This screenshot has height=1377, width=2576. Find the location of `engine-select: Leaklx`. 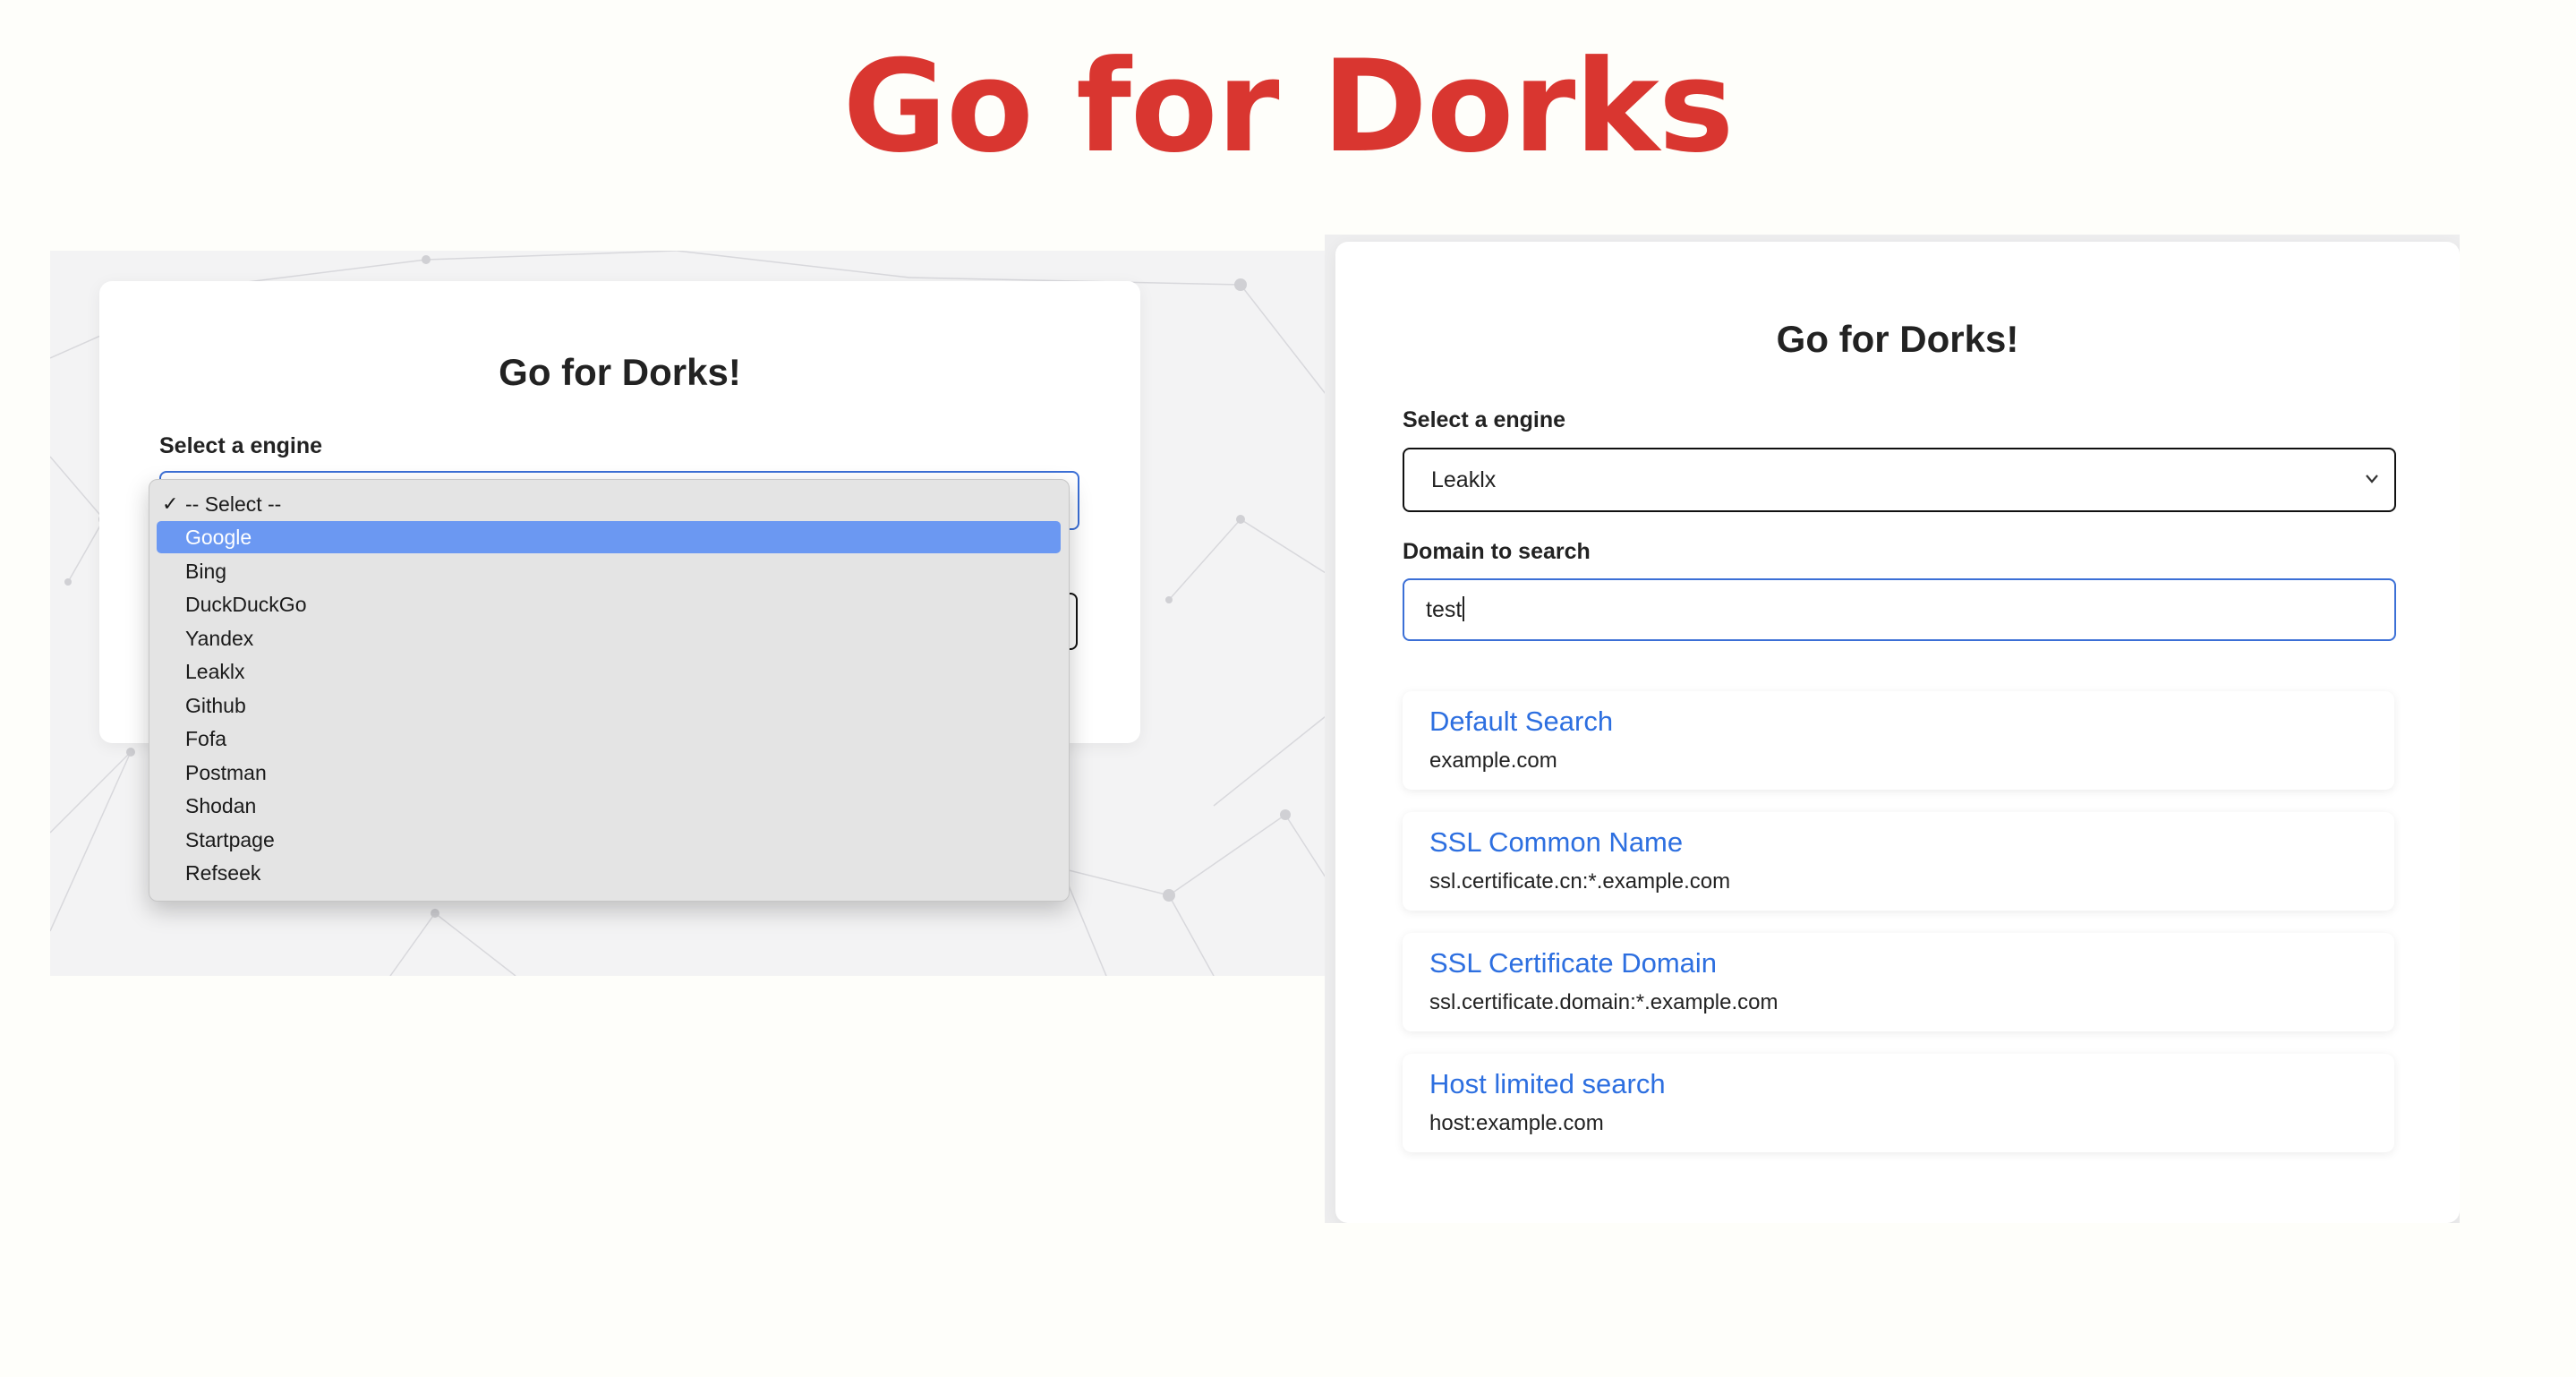

engine-select: Leaklx is located at coordinates (1899, 480).